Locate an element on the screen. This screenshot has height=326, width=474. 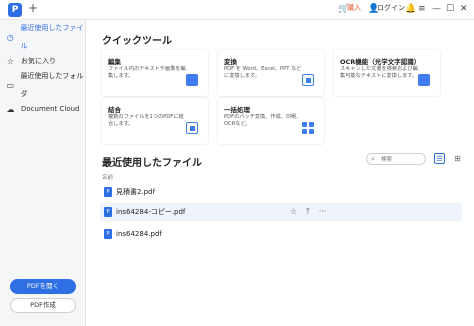
grid-view-button: ⊞ is located at coordinates (457, 158).